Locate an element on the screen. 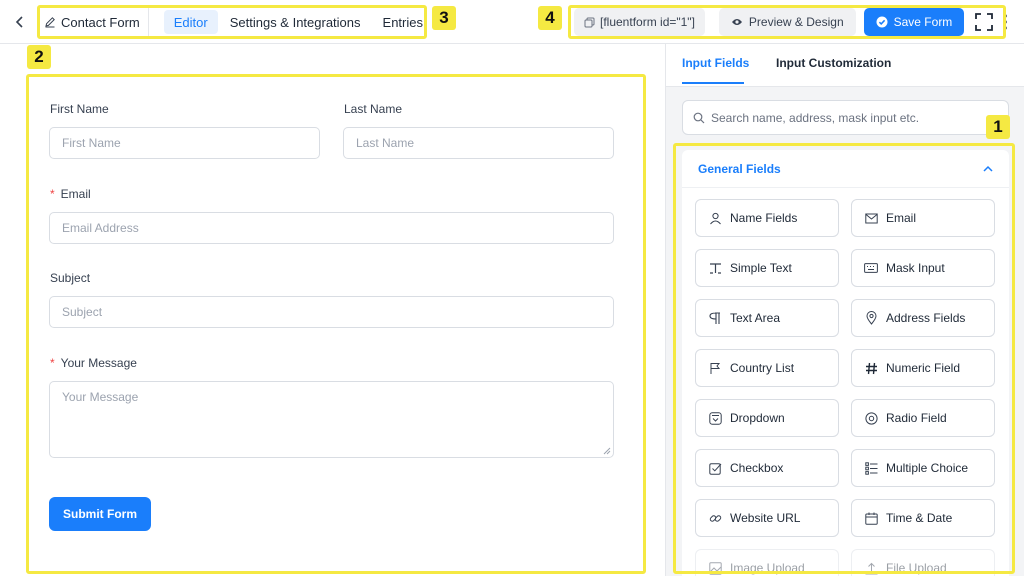  tab-input-fields: Input Fields is located at coordinates (715, 63).